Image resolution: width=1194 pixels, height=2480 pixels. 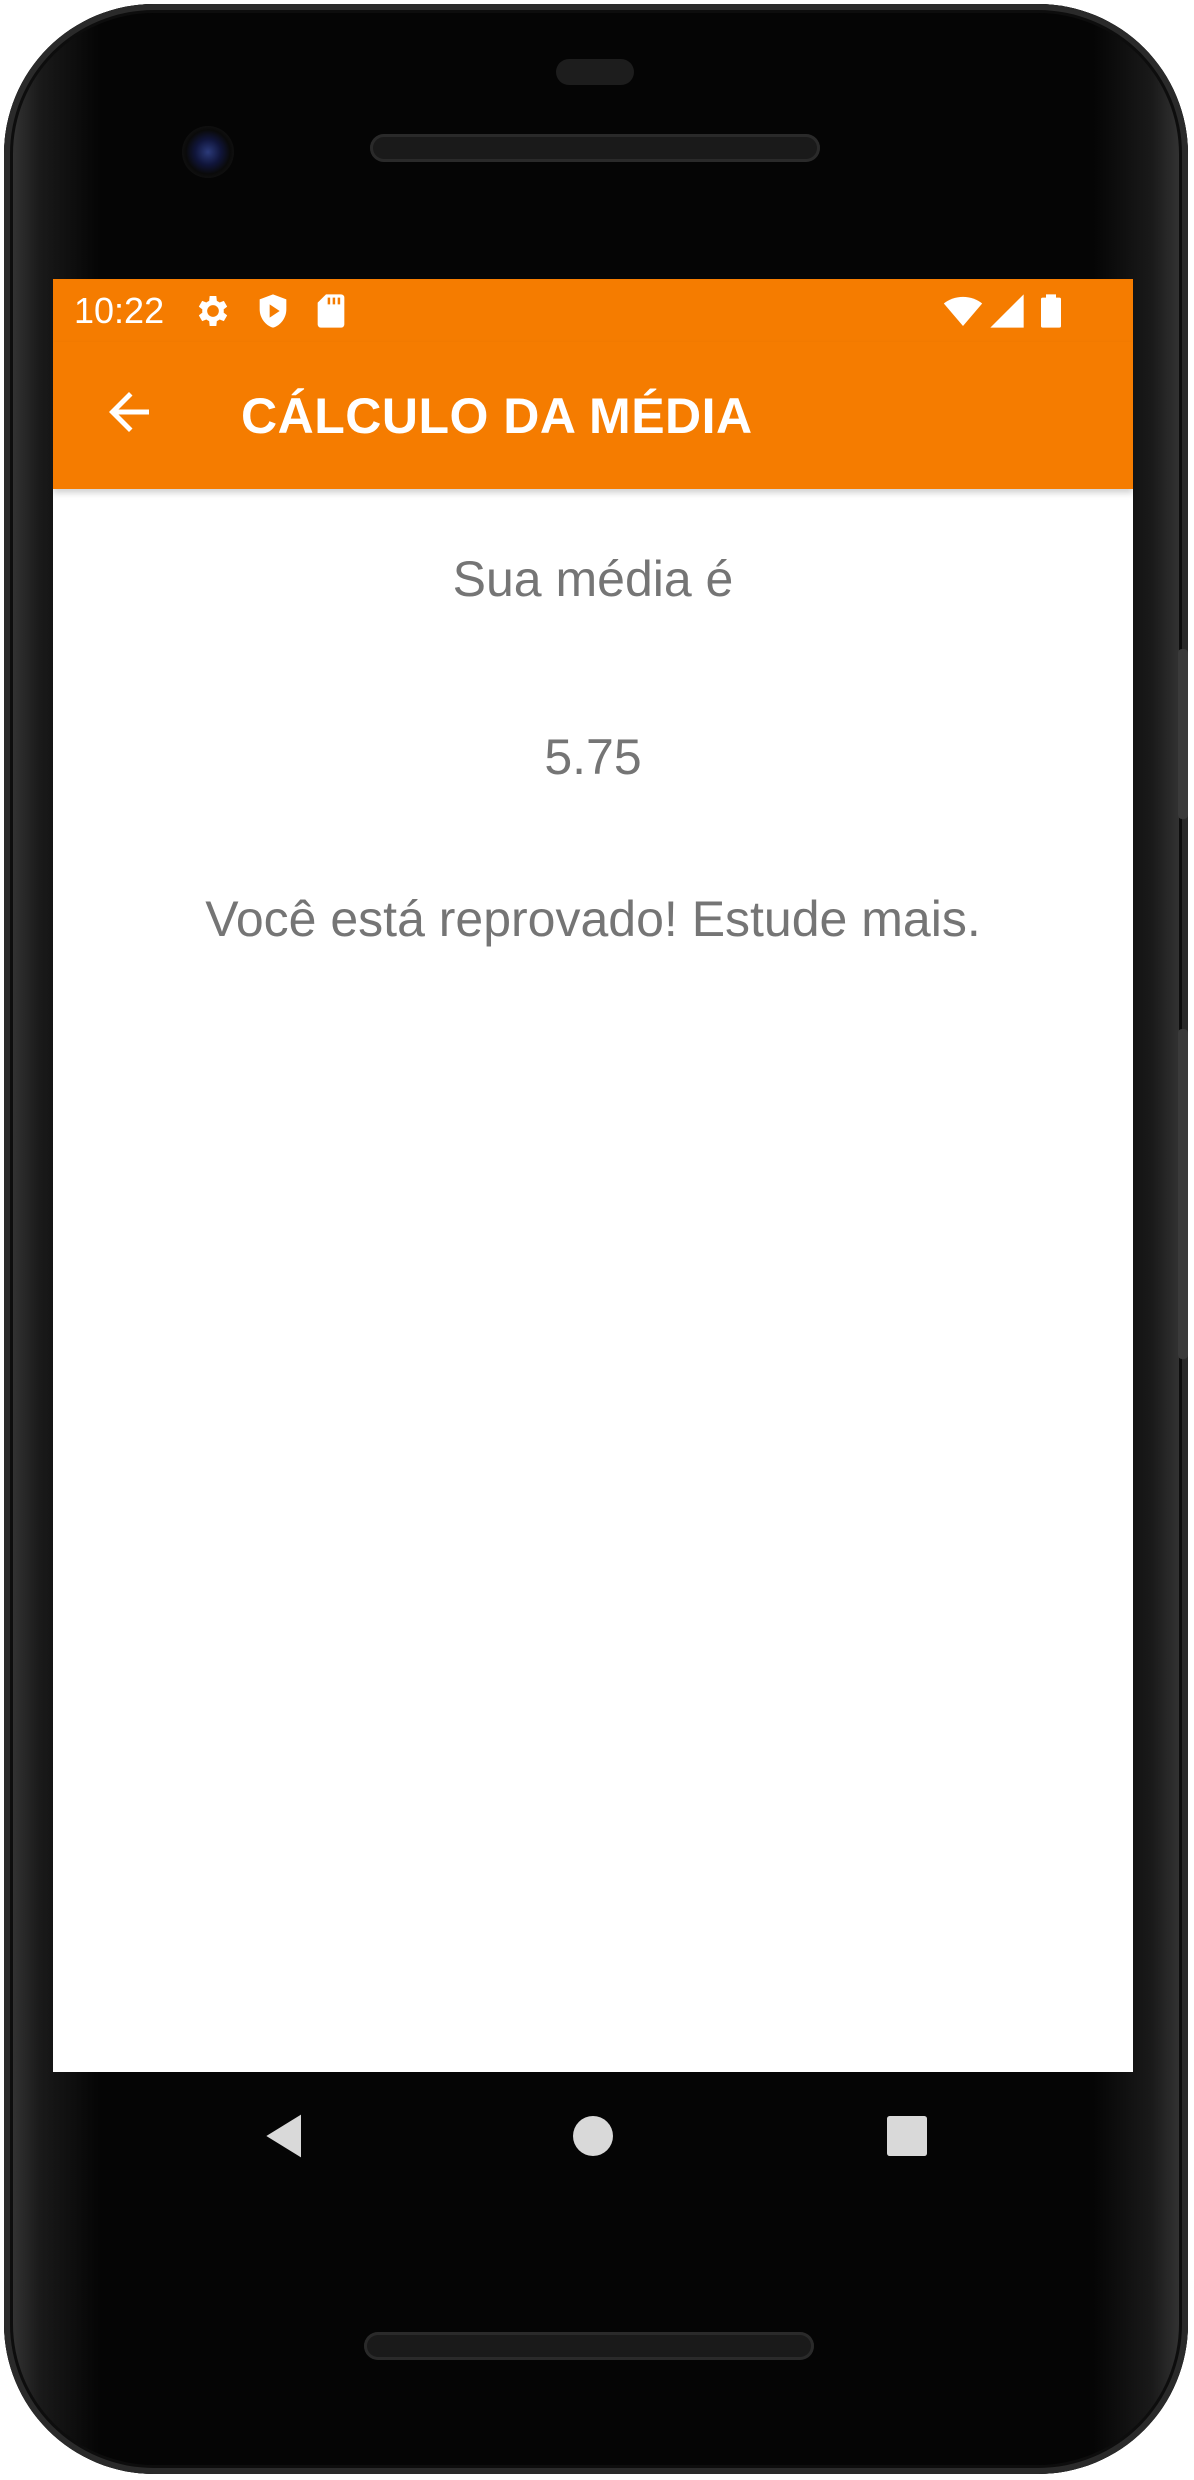 I want to click on battery-icon, so click(x=1051, y=311).